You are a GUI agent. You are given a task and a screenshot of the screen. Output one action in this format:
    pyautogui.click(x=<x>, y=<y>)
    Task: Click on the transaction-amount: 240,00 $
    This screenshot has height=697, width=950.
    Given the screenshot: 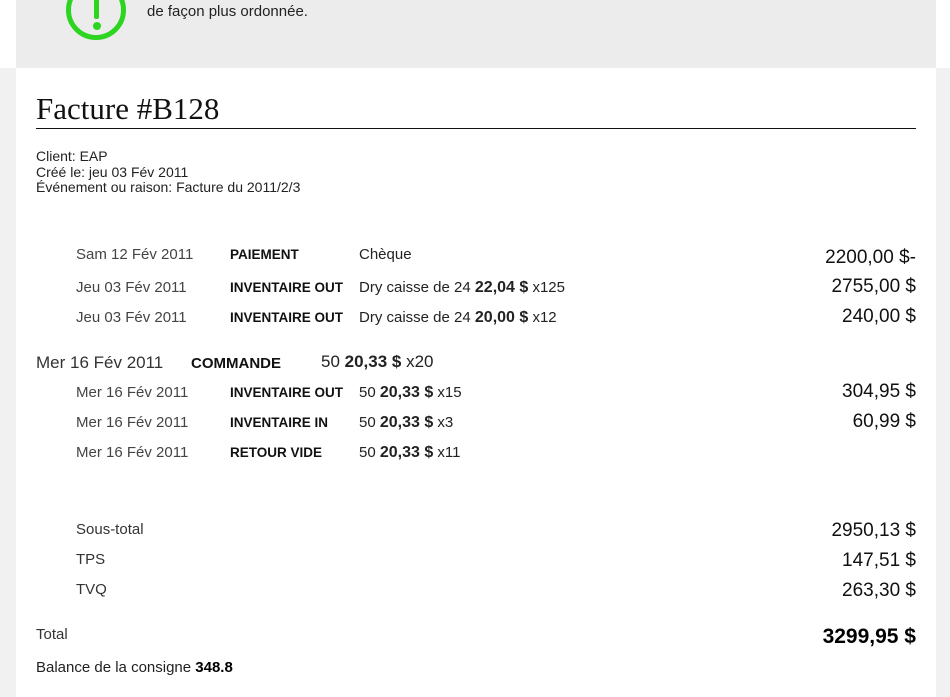 What is the action you would take?
    pyautogui.click(x=879, y=316)
    